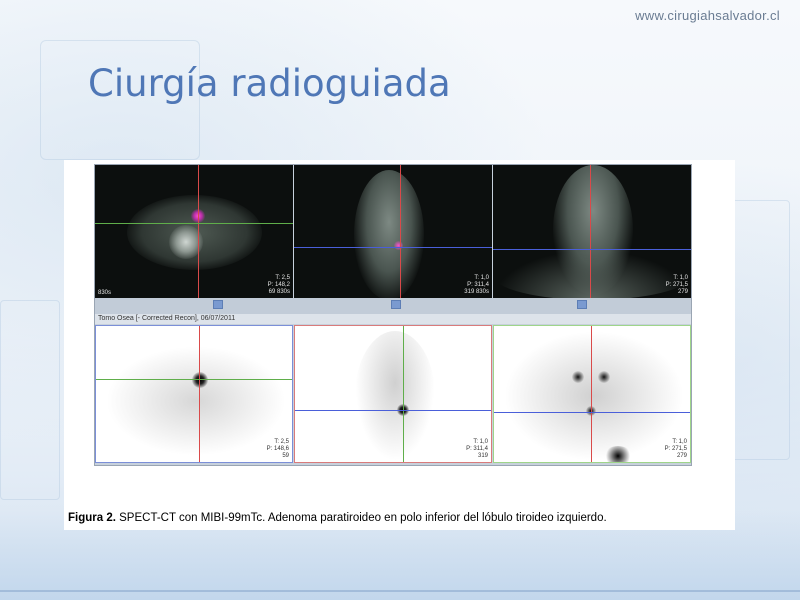 The width and height of the screenshot is (800, 600). I want to click on panel-readout: T: 1,0 P: 311,4 319 830s, so click(476, 285).